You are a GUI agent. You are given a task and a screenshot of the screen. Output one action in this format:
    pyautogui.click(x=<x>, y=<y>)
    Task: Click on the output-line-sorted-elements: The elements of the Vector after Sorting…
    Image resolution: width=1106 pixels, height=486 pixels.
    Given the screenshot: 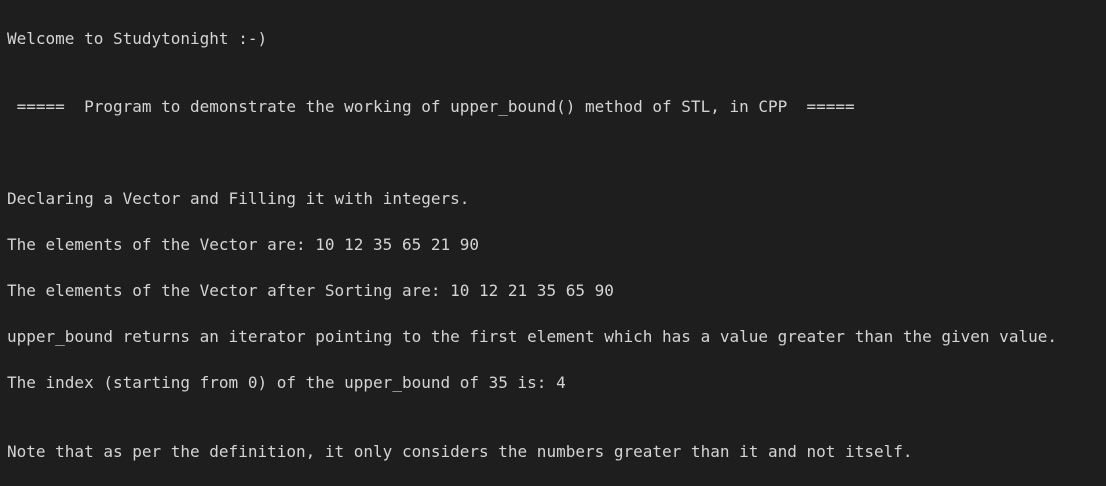 What is the action you would take?
    pyautogui.click(x=310, y=290)
    